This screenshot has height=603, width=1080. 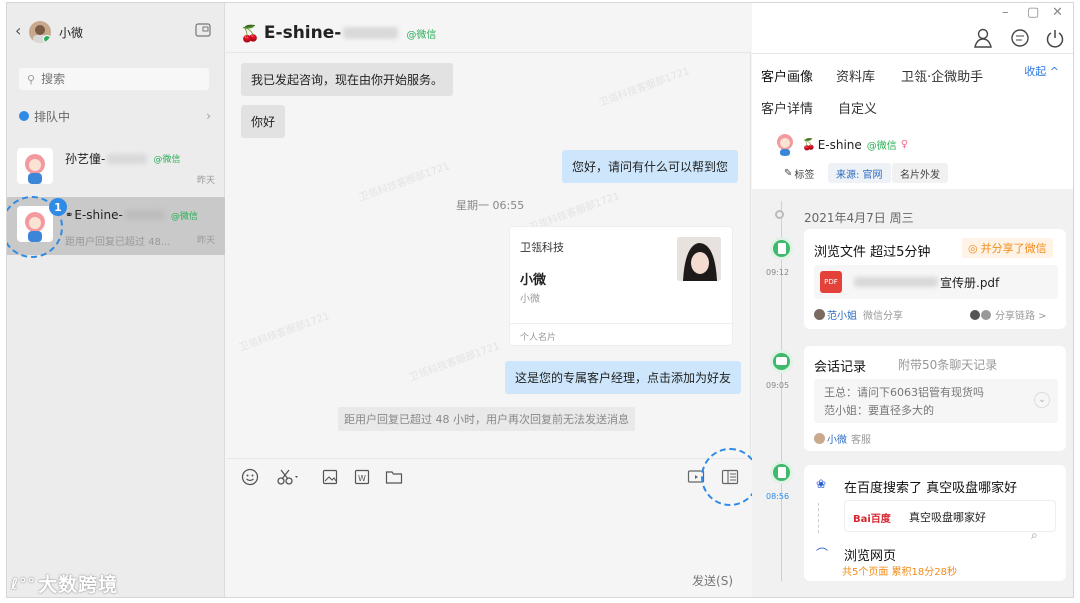 What do you see at coordinates (1013, 248) in the screenshot?
I see `shared-badge-text: 并分享了微信` at bounding box center [1013, 248].